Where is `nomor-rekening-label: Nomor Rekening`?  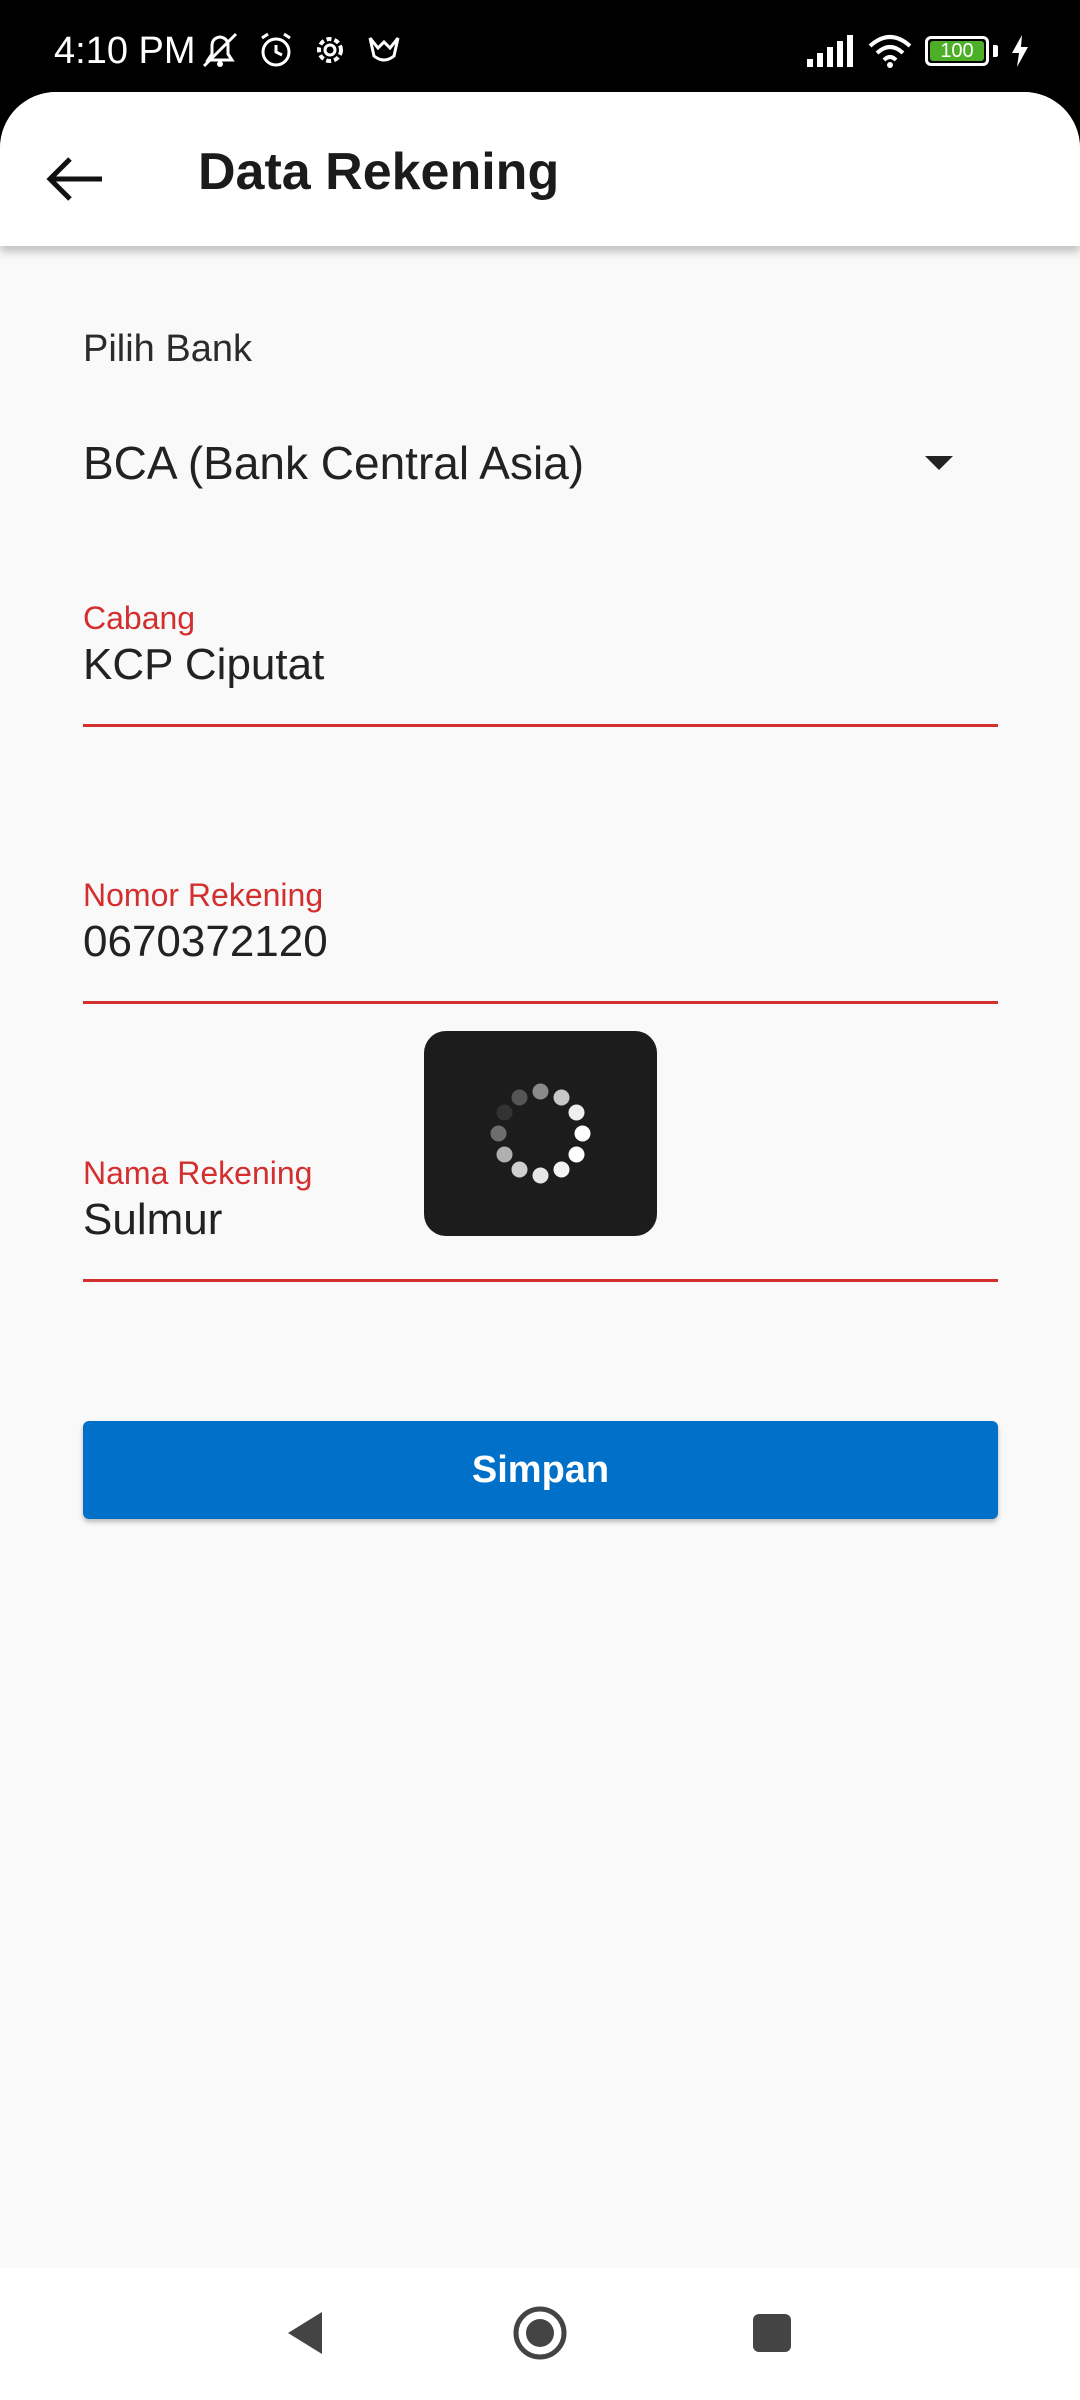
nomor-rekening-label: Nomor Rekening is located at coordinates (203, 895).